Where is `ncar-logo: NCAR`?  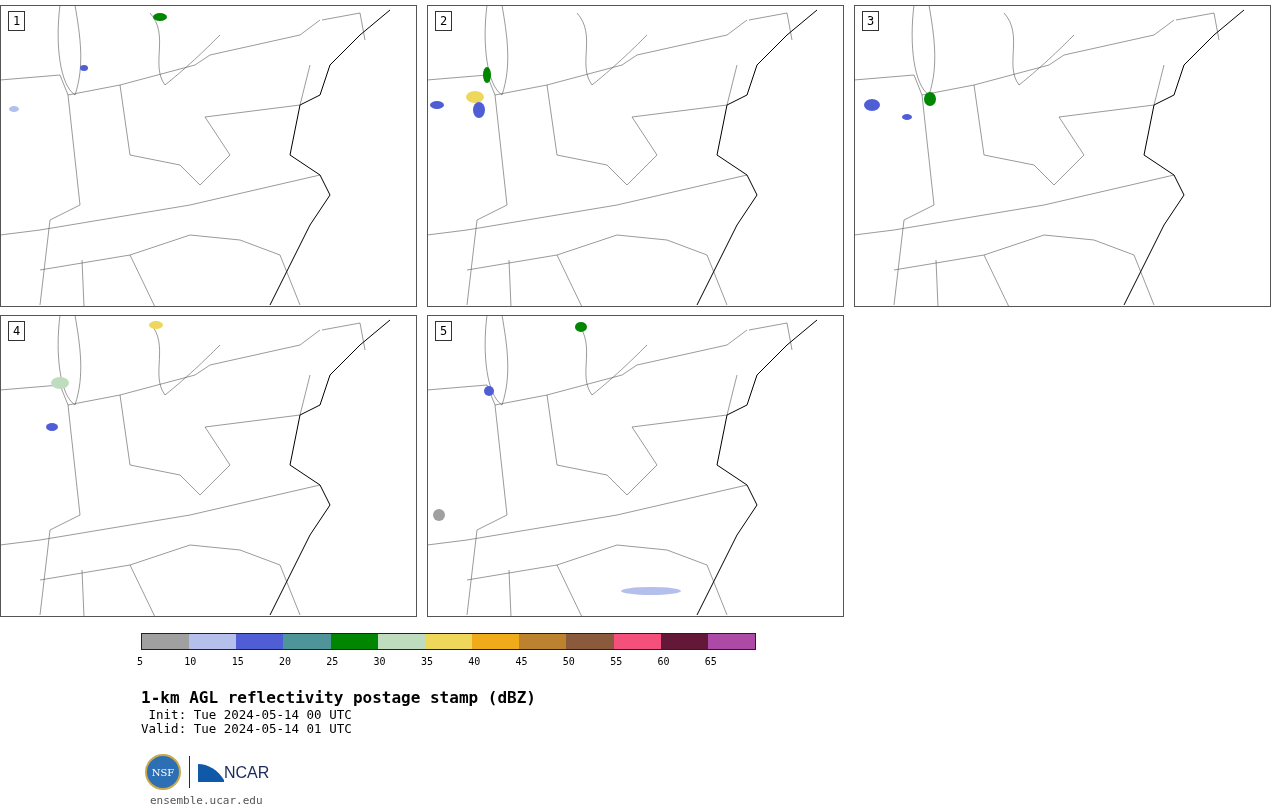 ncar-logo: NCAR is located at coordinates (234, 772).